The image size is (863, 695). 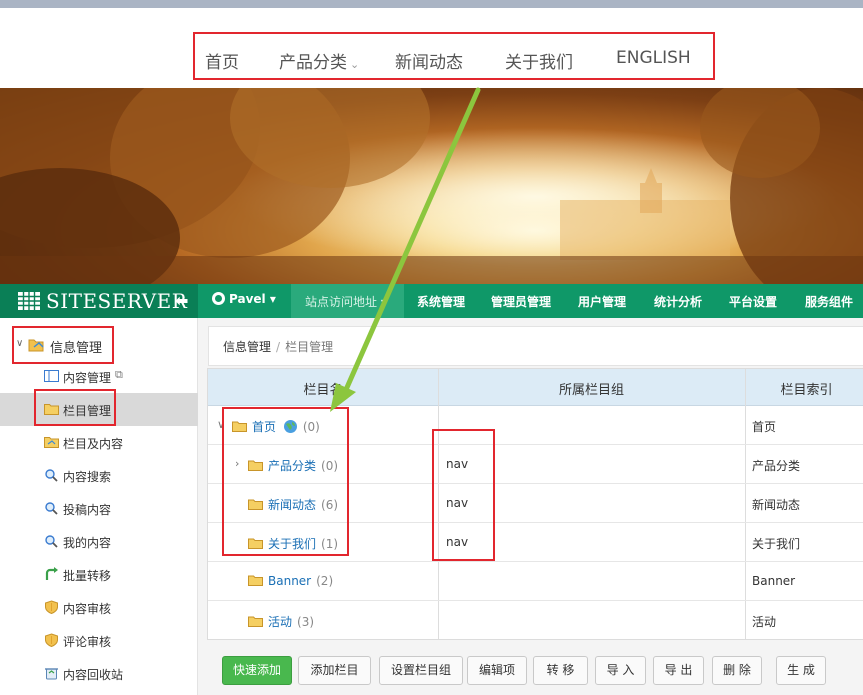 What do you see at coordinates (87, 543) in the screenshot?
I see `sidebar-item-label: 我的内容` at bounding box center [87, 543].